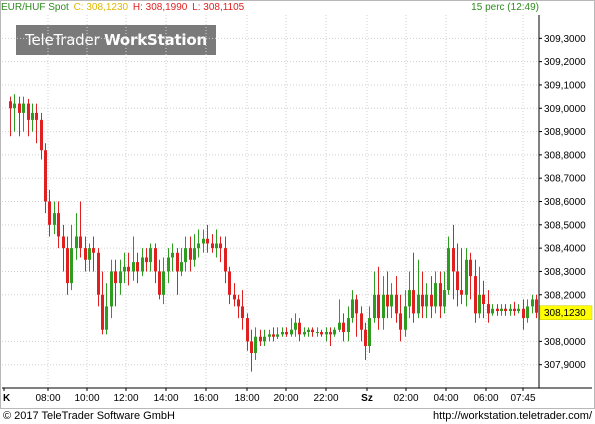  I want to click on x-tick-label: 10:00, so click(86, 398).